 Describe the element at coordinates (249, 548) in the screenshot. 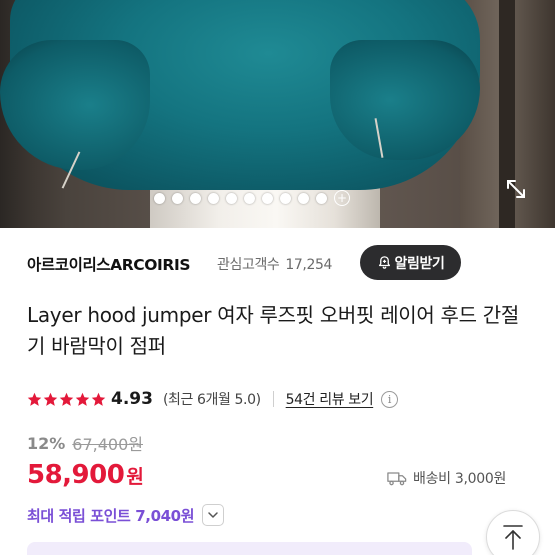

I see `benefit-banner` at that location.